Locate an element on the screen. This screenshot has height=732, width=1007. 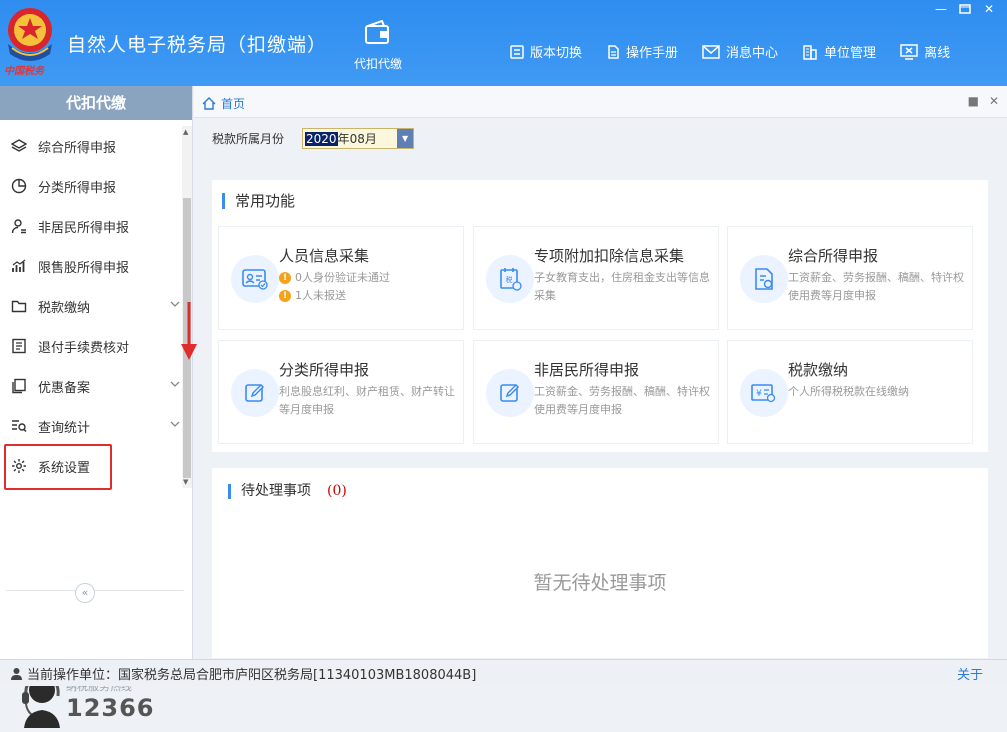
menu-version-switch: 版本切换 is located at coordinates (546, 51).